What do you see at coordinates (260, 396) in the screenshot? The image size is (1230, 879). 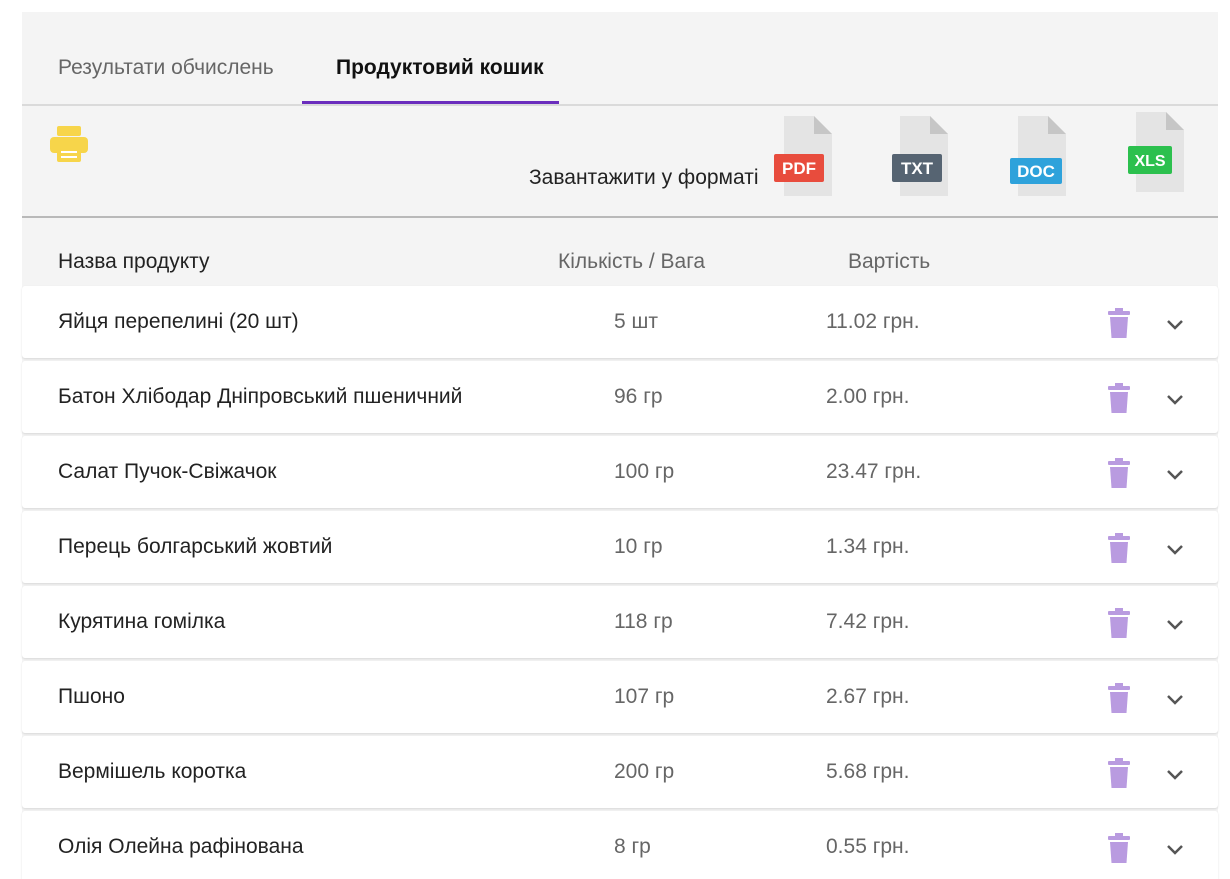 I see `product-name: Батон Хлібодар Дніпровський пшеничний` at bounding box center [260, 396].